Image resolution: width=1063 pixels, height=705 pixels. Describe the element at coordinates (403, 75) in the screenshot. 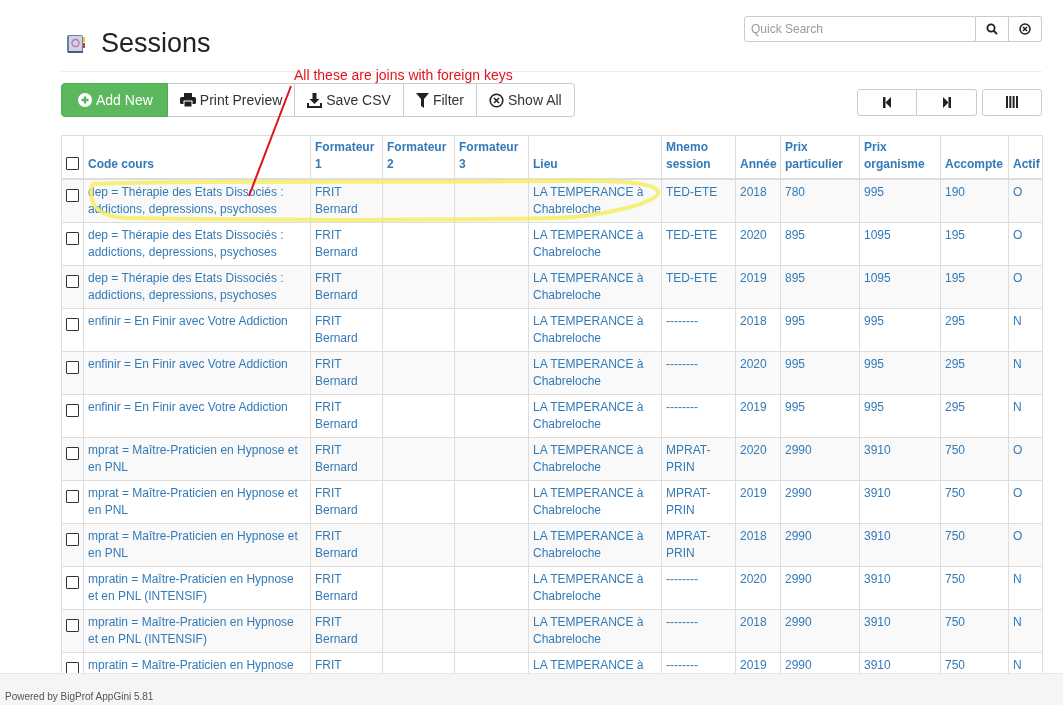

I see `annotation-text: All these are joins with foreign keys` at that location.